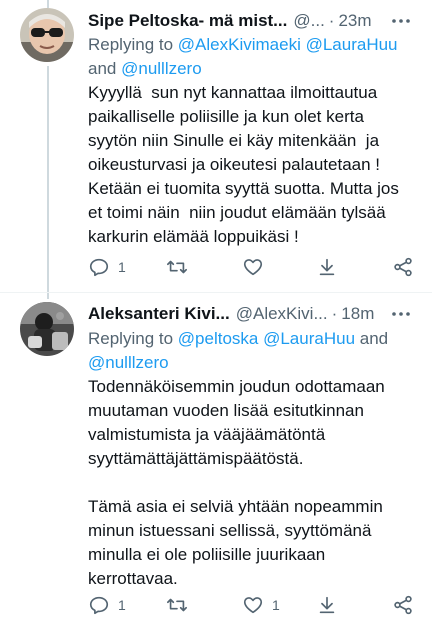 The height and width of the screenshot is (628, 432). Describe the element at coordinates (288, 44) in the screenshot. I see `reply-mentions-link: @AlexKivimaeki @LauraHuu` at that location.